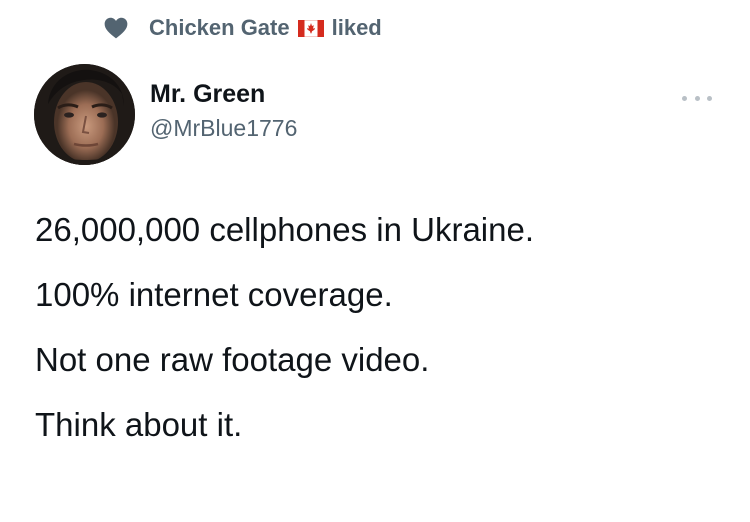  What do you see at coordinates (219, 28) in the screenshot?
I see `liker-name: Chicken Gate` at bounding box center [219, 28].